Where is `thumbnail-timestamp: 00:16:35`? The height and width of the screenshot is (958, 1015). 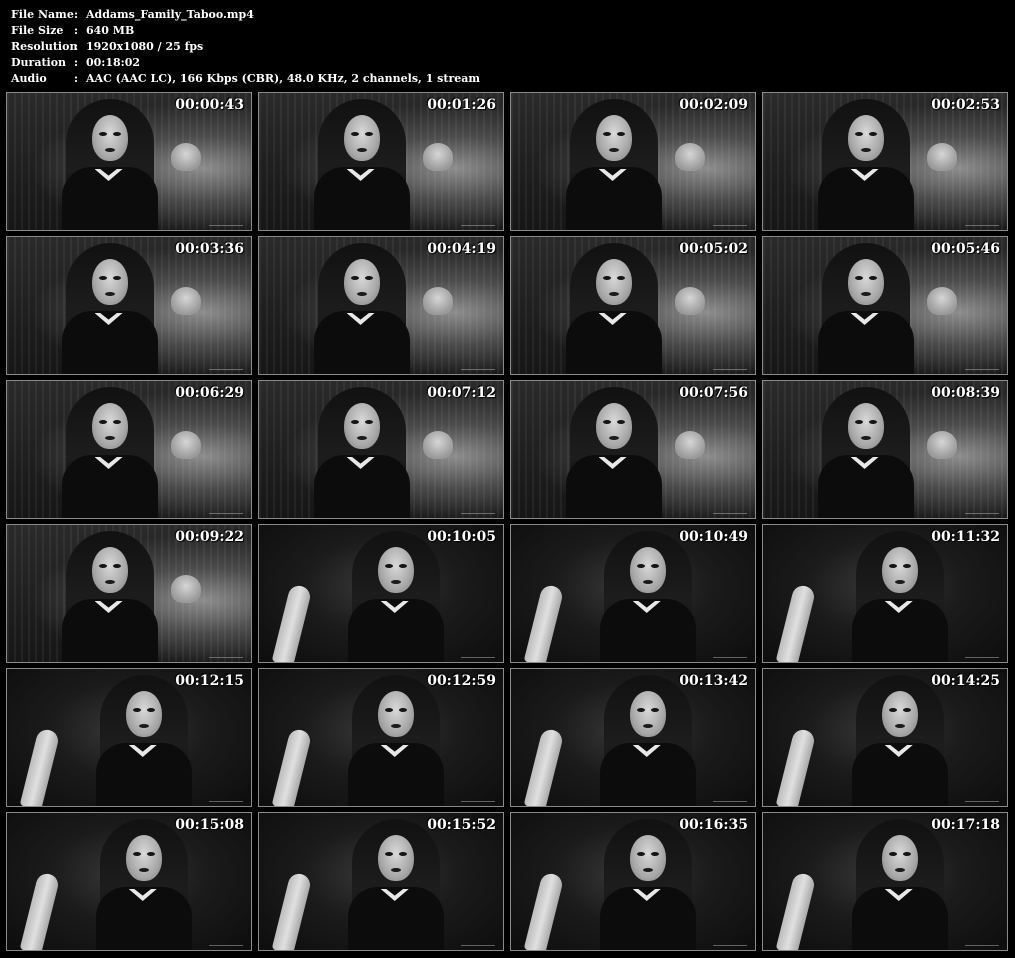 thumbnail-timestamp: 00:16:35 is located at coordinates (713, 825).